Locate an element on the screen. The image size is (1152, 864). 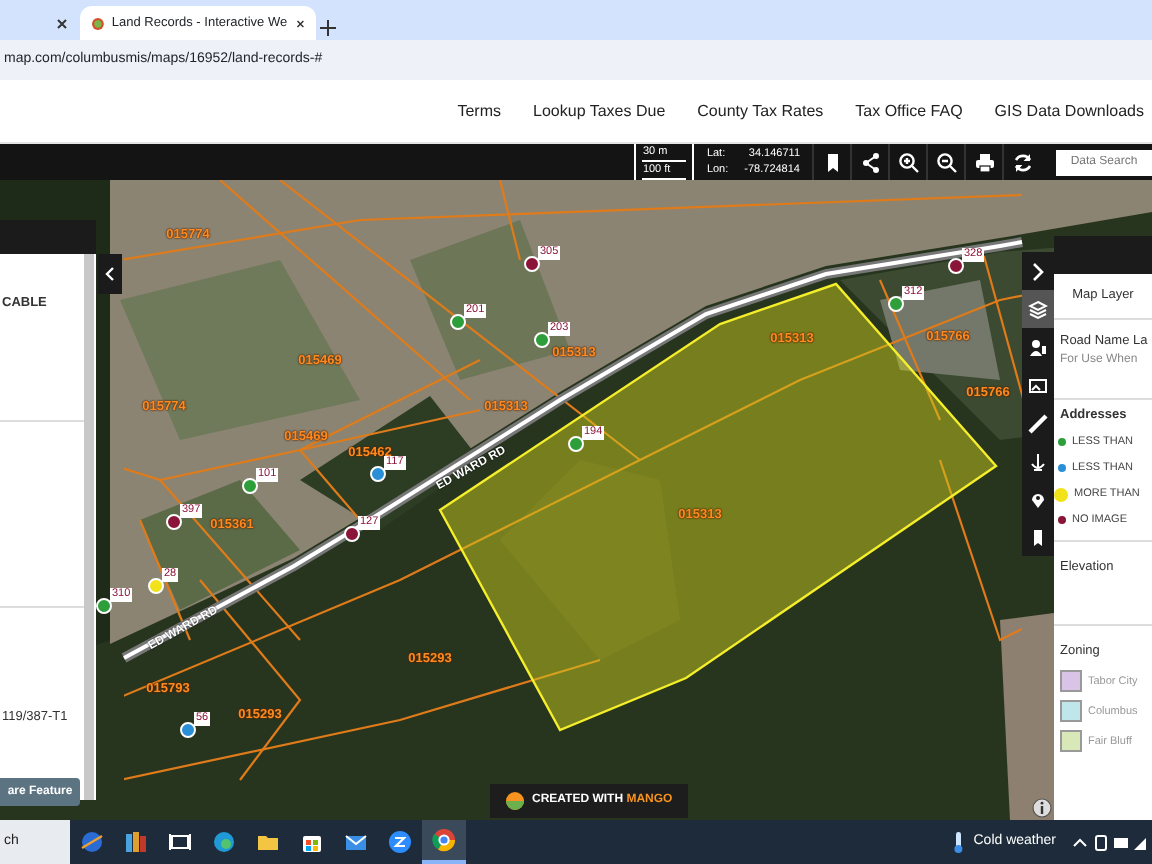
thermometer-icon is located at coordinates (957, 842).